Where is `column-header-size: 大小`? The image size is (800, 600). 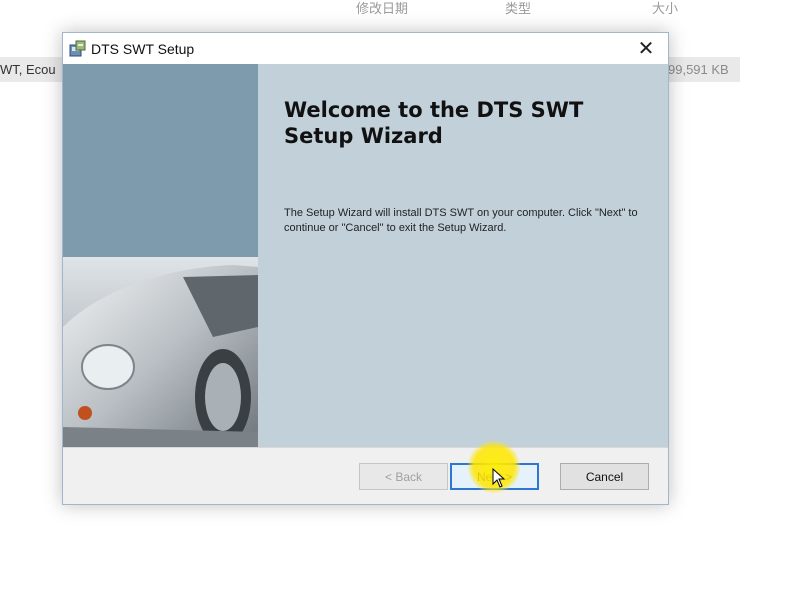 column-header-size: 大小 is located at coordinates (665, 8).